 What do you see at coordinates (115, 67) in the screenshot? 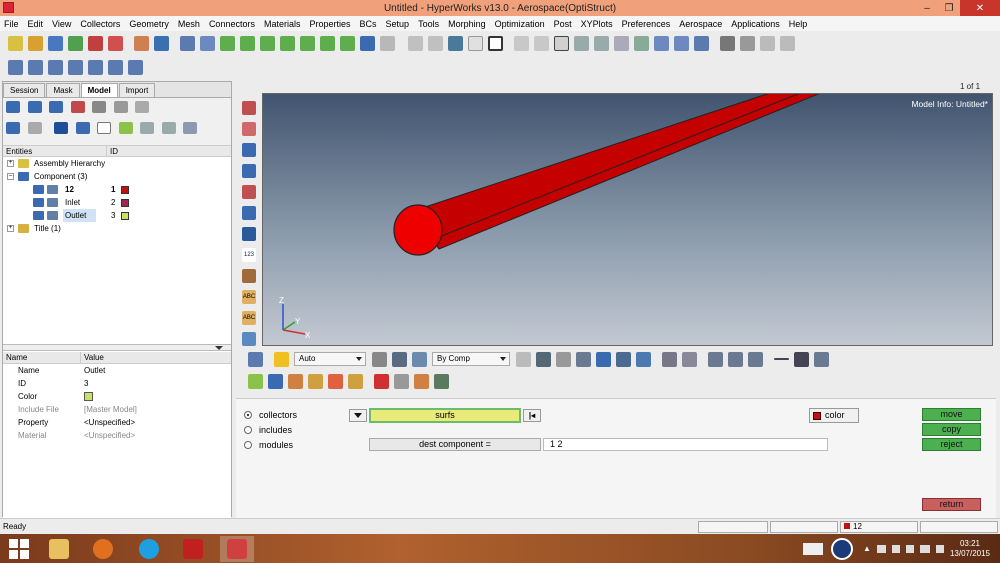
I see `load-collector-icon` at bounding box center [115, 67].